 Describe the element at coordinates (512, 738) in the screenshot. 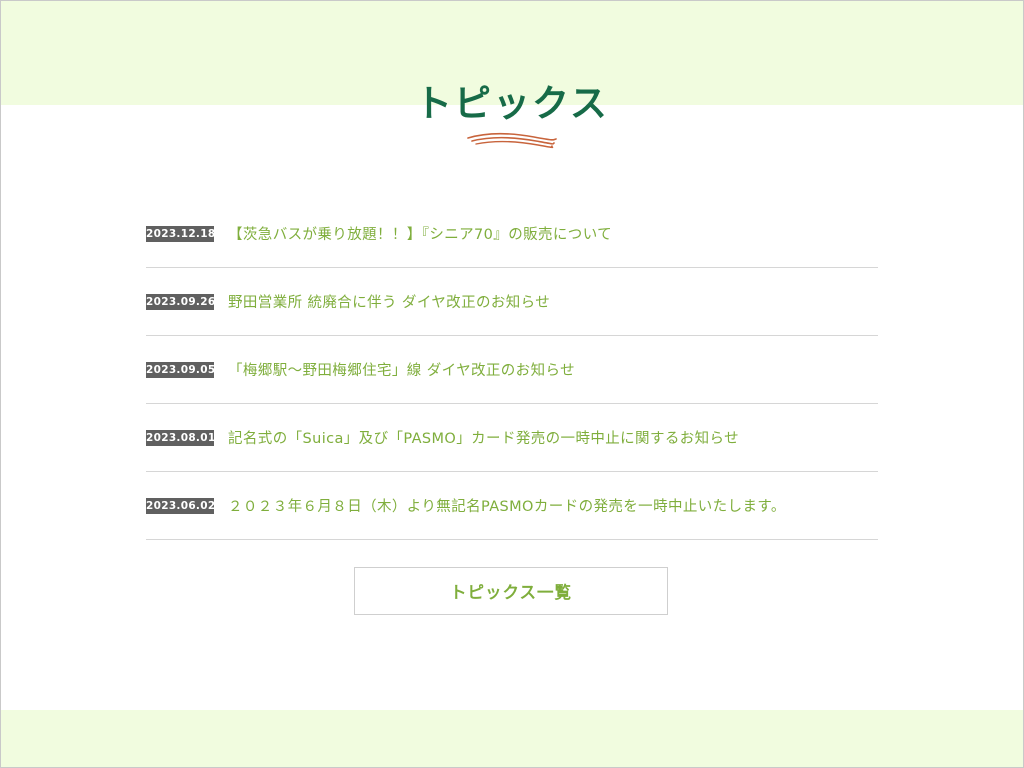

I see `footer-band` at that location.